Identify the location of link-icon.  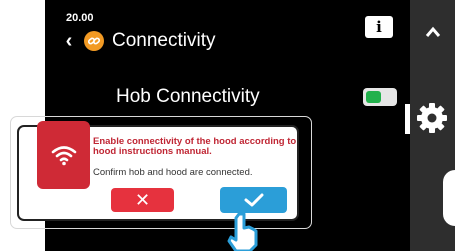
(94, 41).